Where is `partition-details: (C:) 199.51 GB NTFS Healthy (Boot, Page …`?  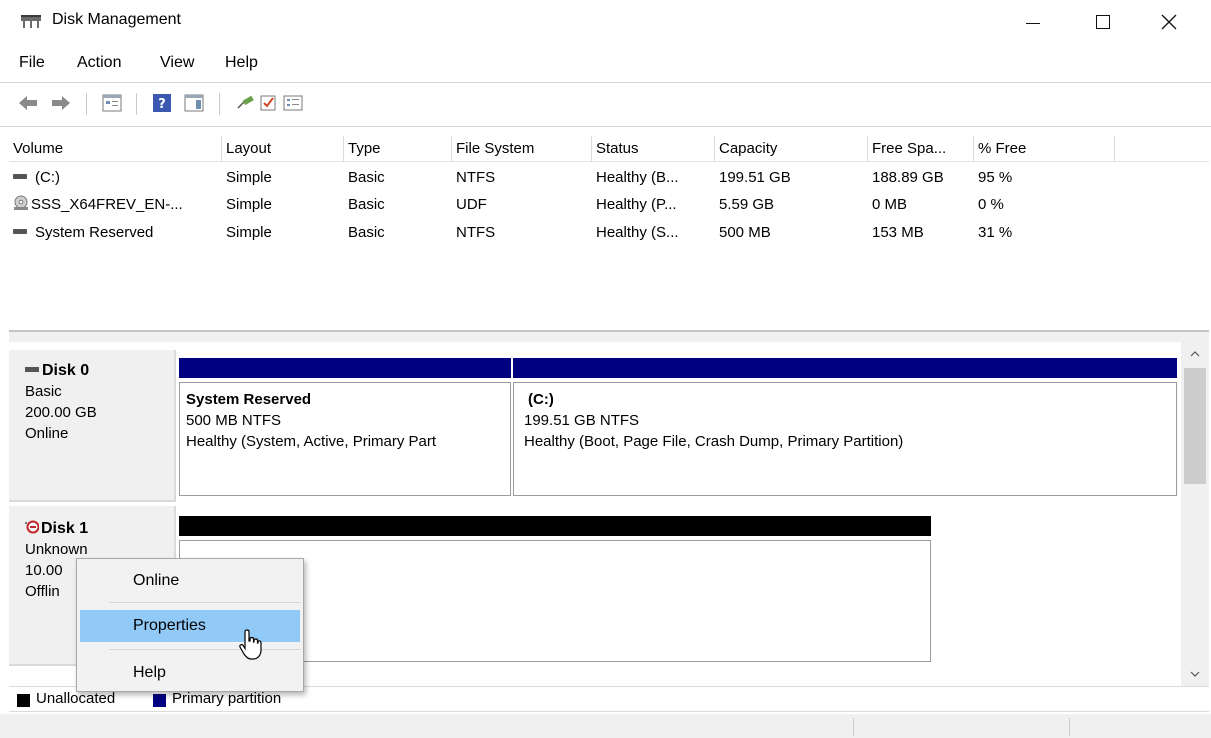 partition-details: (C:) 199.51 GB NTFS Healthy (Boot, Page … is located at coordinates (845, 439).